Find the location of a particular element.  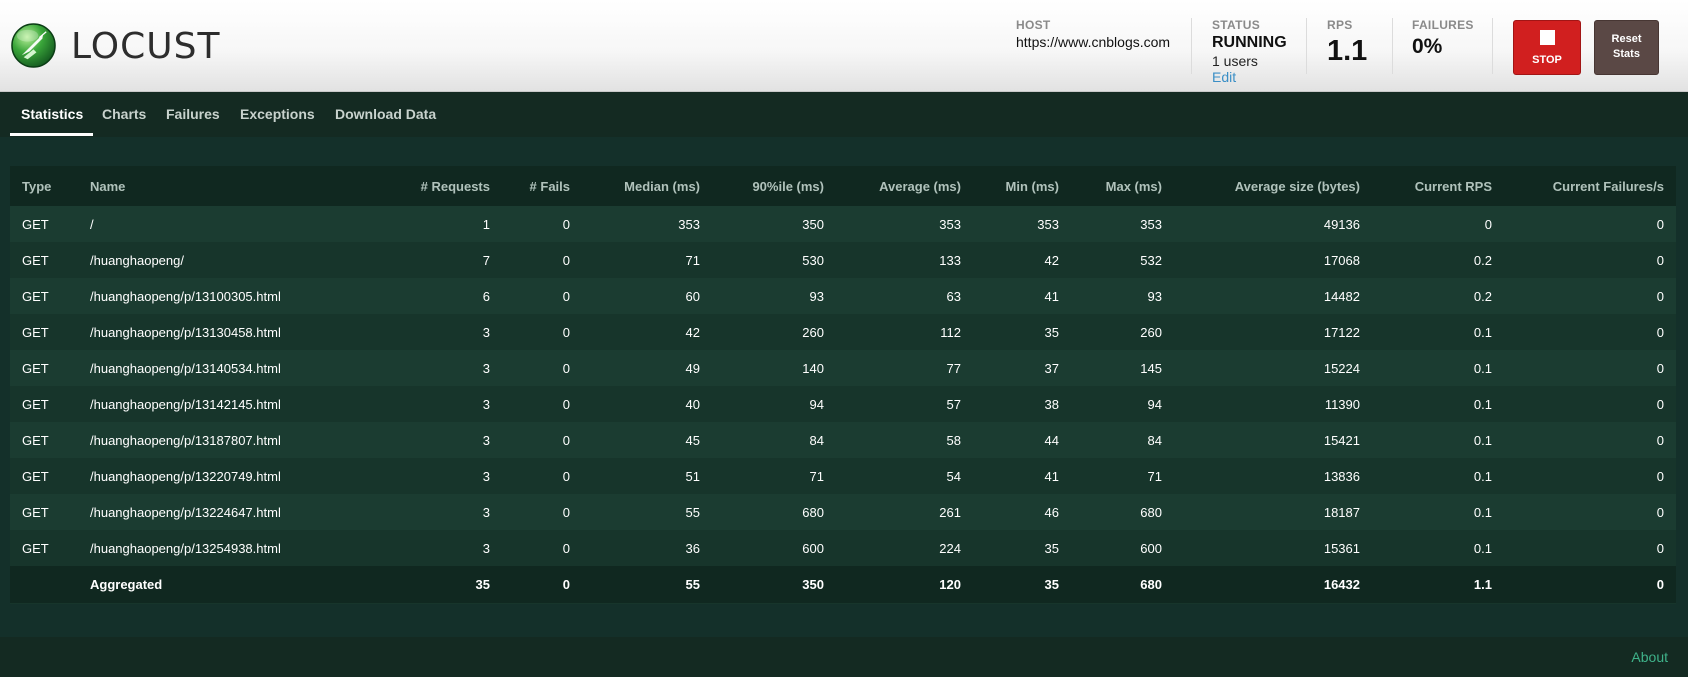

failures-box: FAILURES 0% is located at coordinates (1443, 39).